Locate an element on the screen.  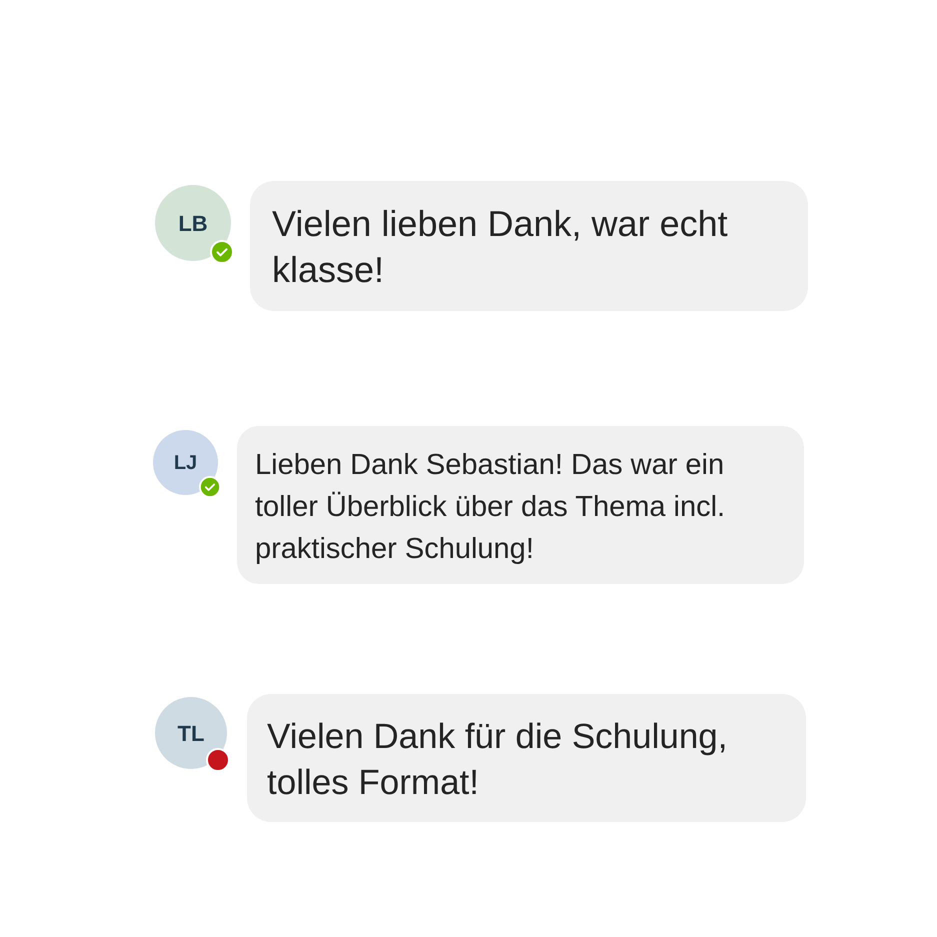
avatar: LJ is located at coordinates (185, 462).